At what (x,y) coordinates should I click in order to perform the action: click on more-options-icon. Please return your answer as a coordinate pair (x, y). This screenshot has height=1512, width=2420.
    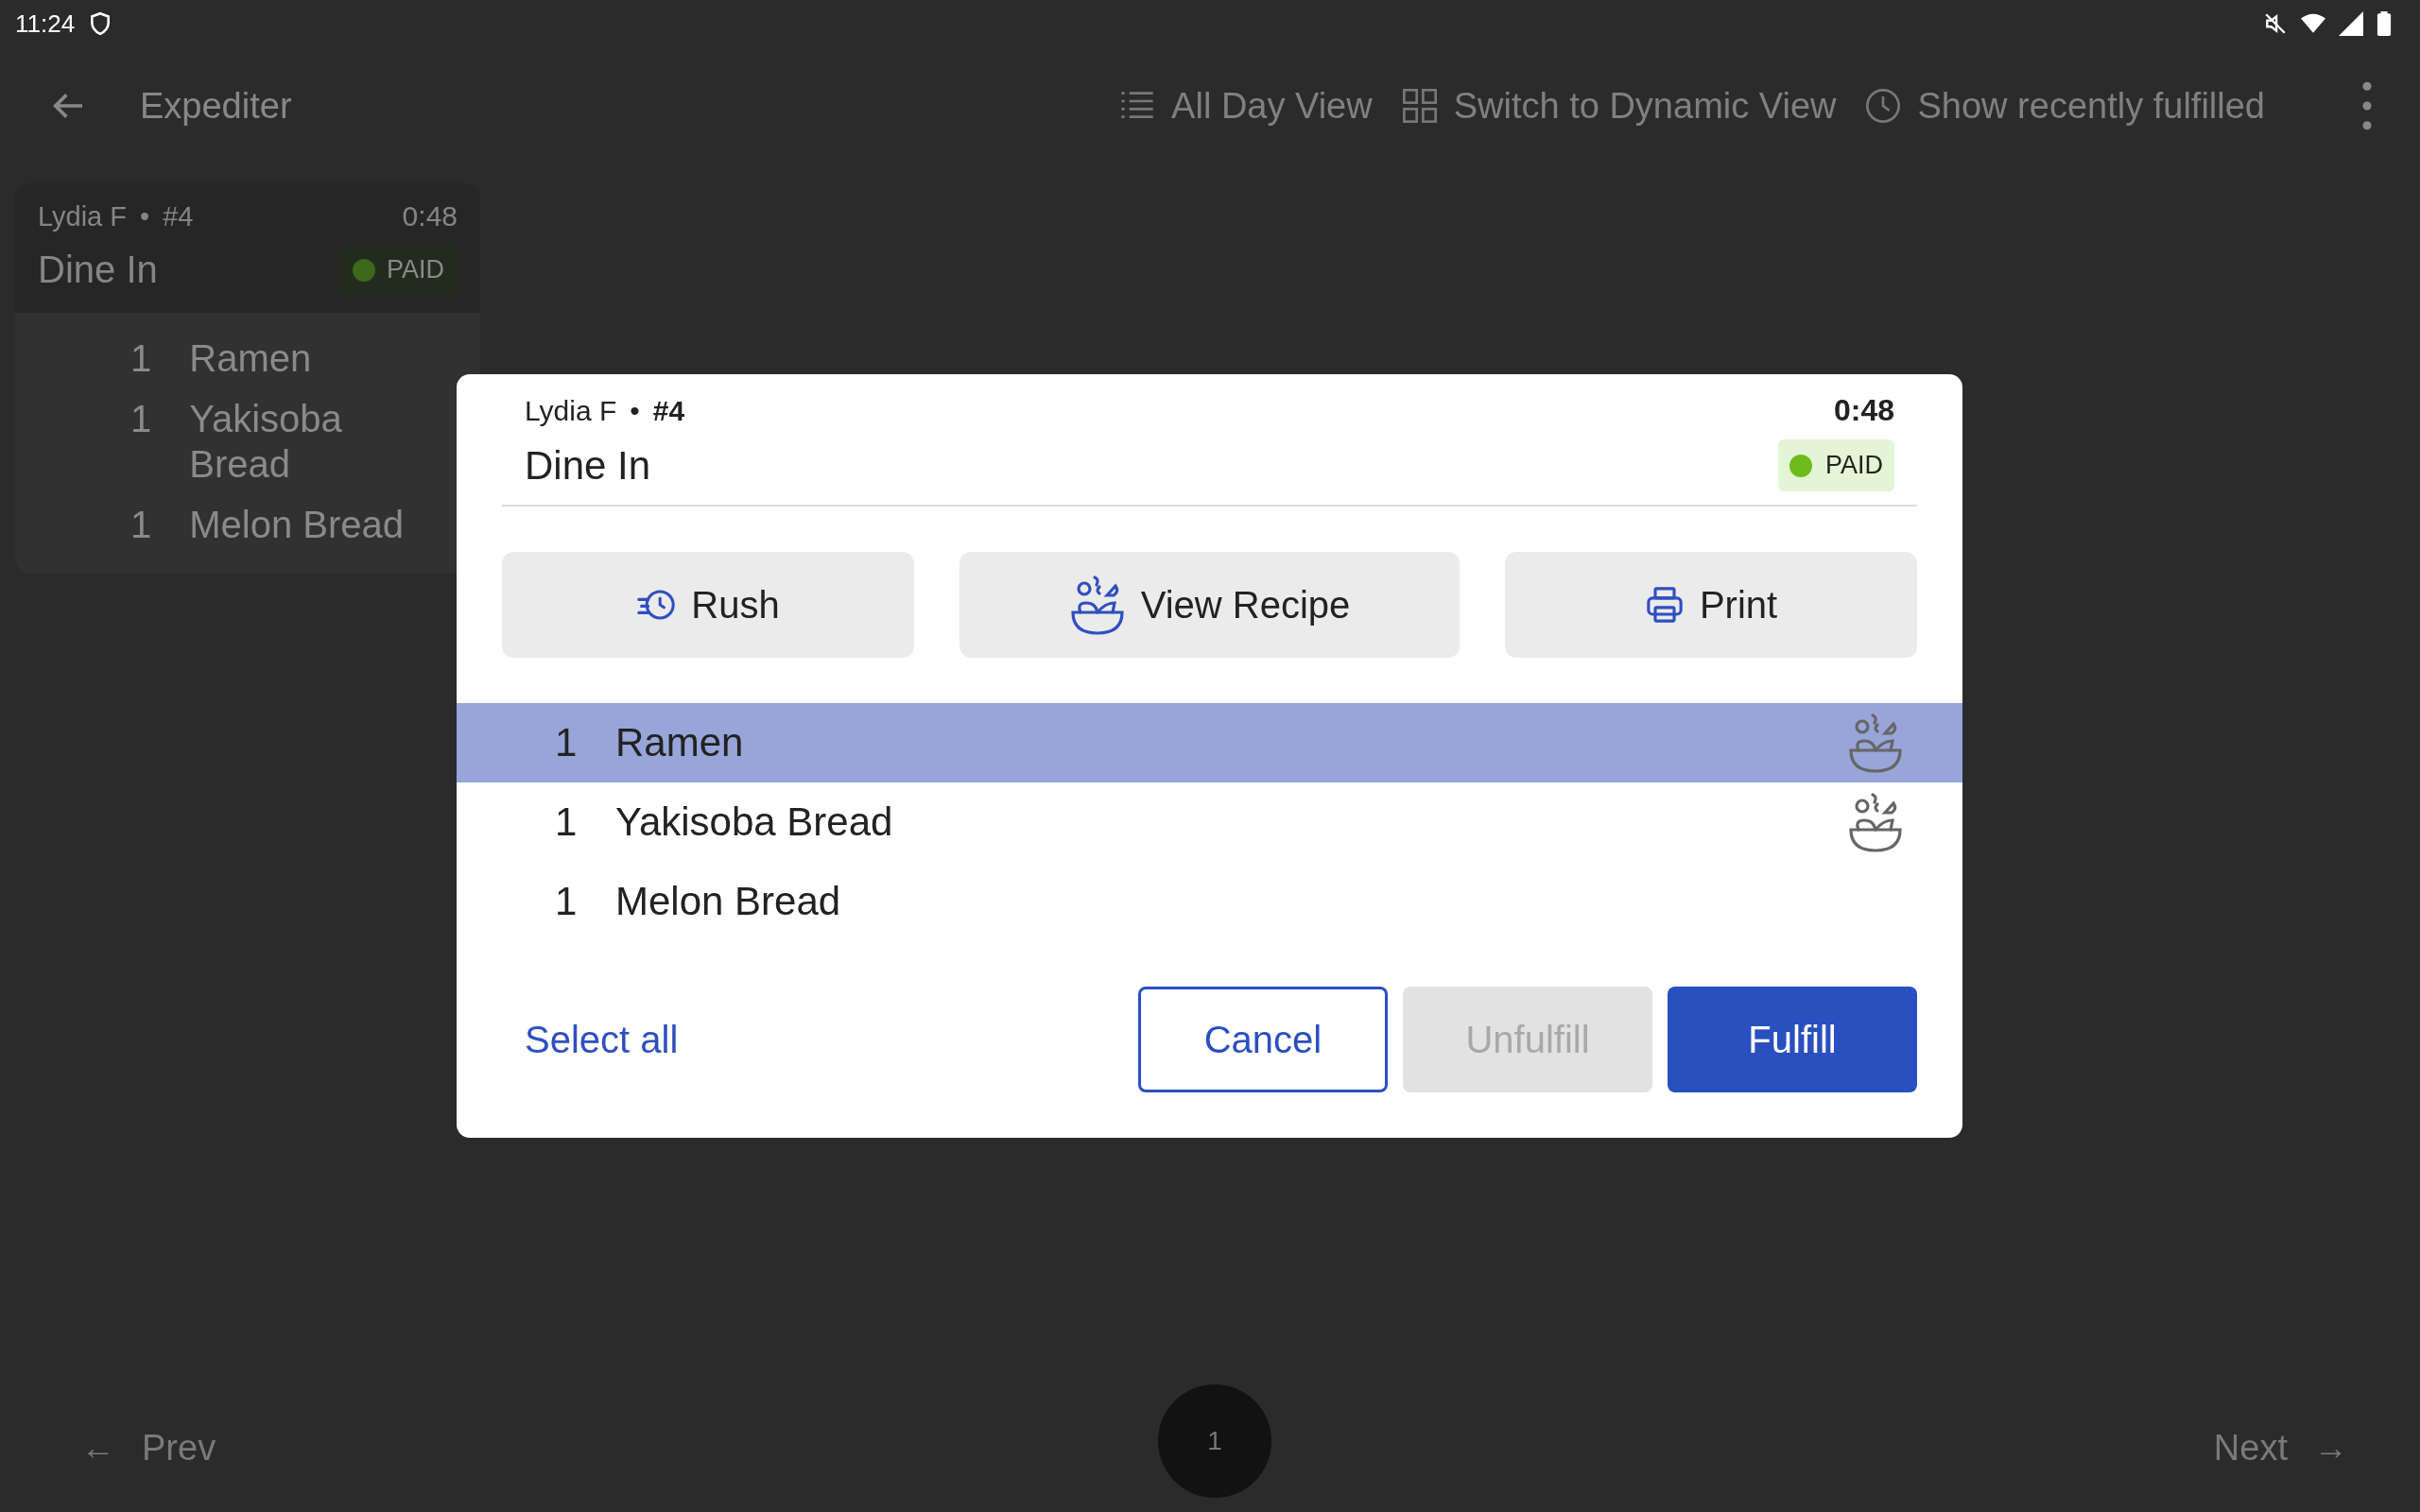
    Looking at the image, I should click on (2367, 105).